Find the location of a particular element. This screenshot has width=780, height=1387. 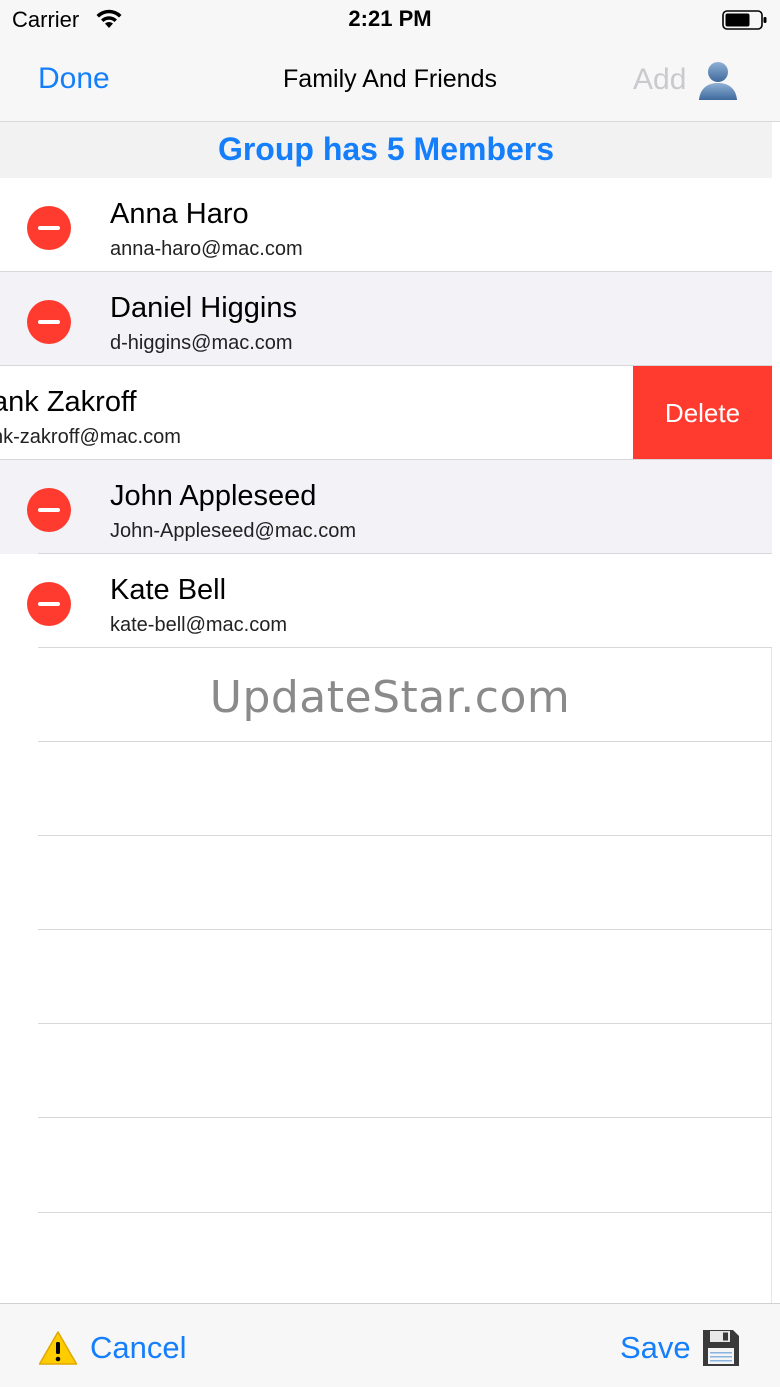

member-row: John Appleseed John-Appleseed@mac.com is located at coordinates (386, 507).